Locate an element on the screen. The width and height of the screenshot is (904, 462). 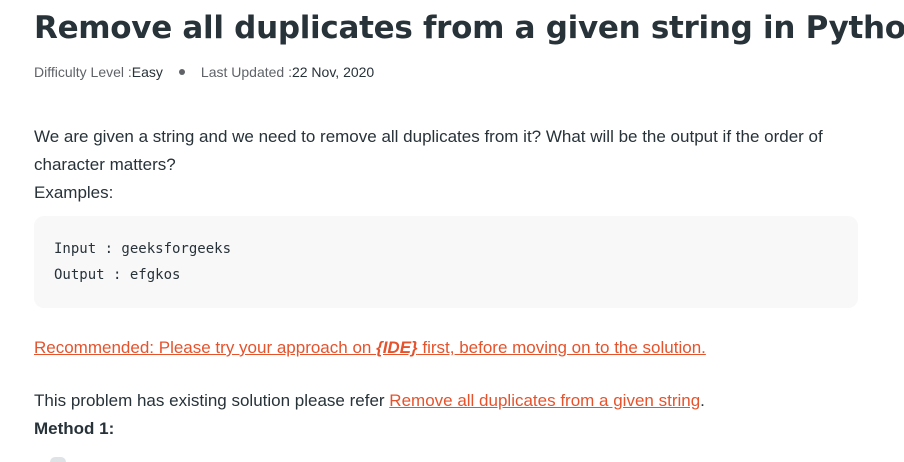
difficulty-label: Difficulty Level : is located at coordinates (83, 72).